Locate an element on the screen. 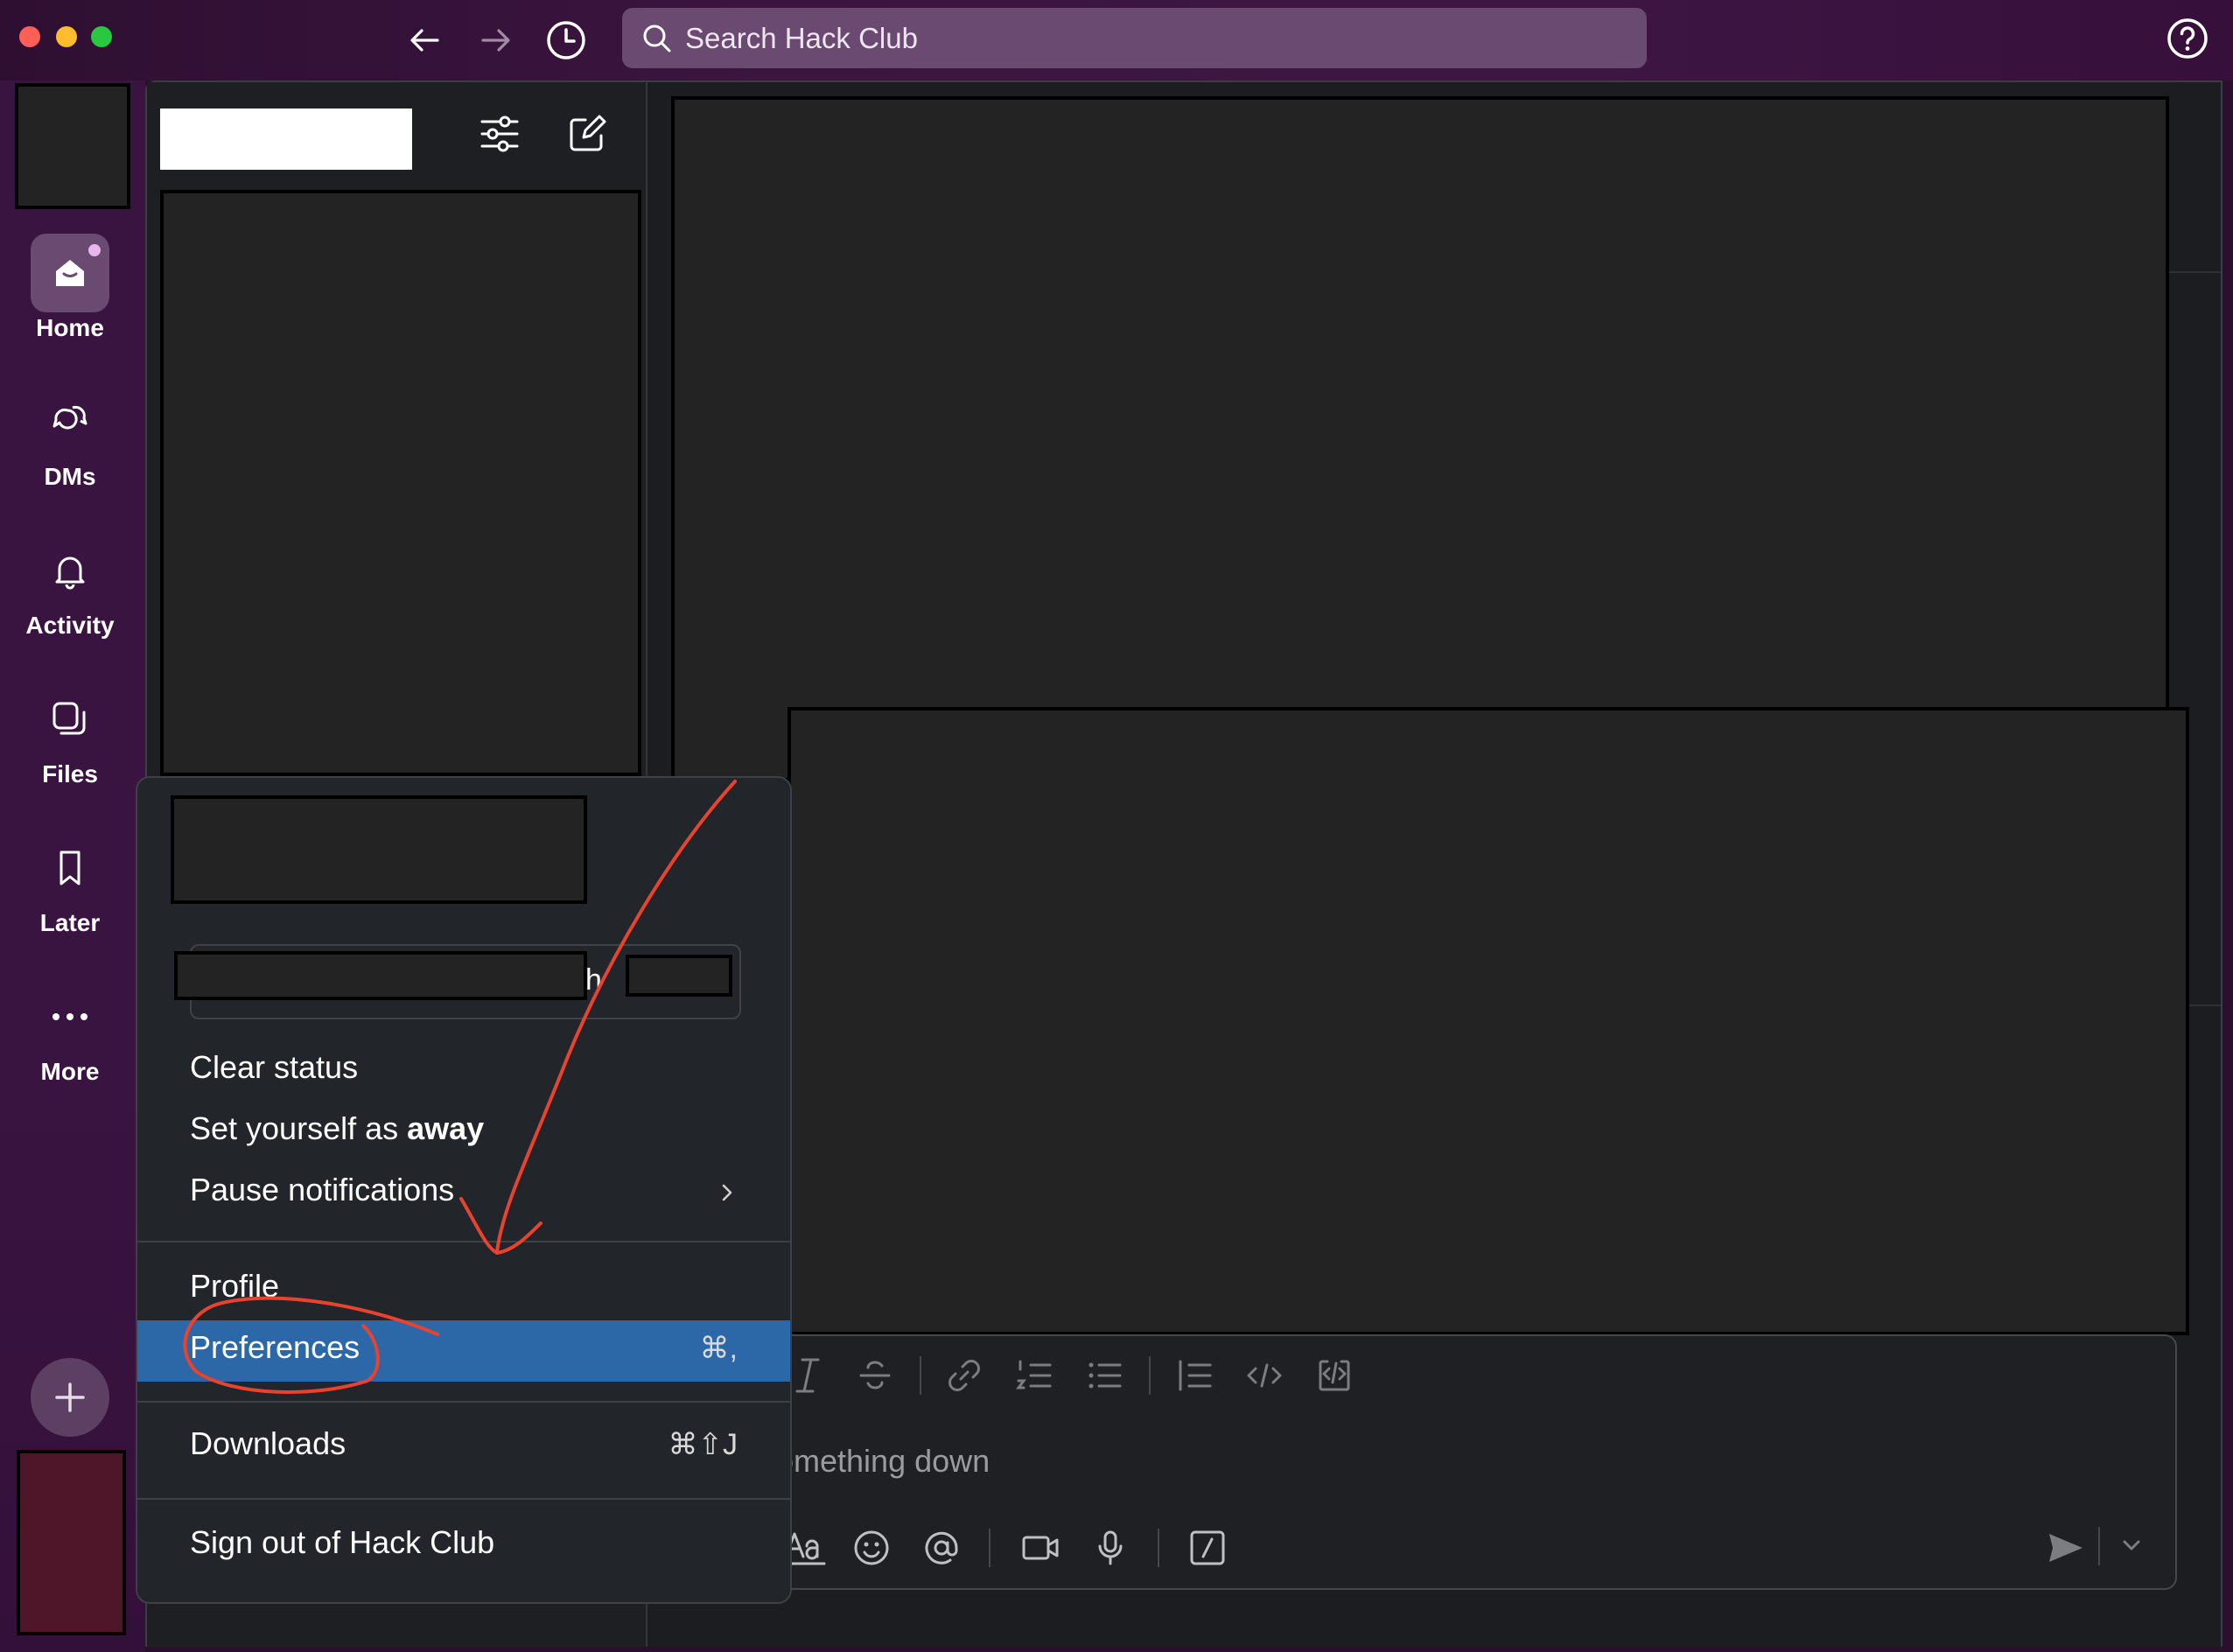  compose-button is located at coordinates (587, 134).